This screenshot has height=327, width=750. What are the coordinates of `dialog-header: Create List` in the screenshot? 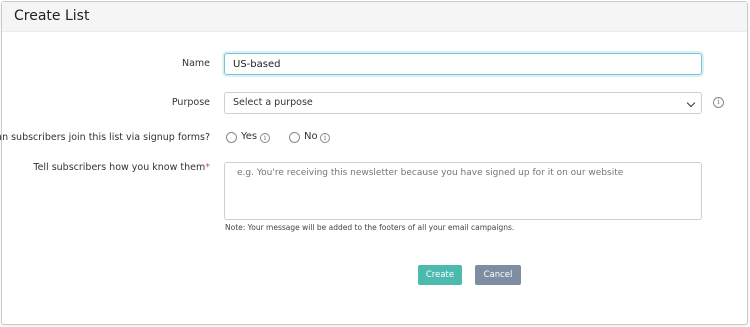 It's located at (374, 17).